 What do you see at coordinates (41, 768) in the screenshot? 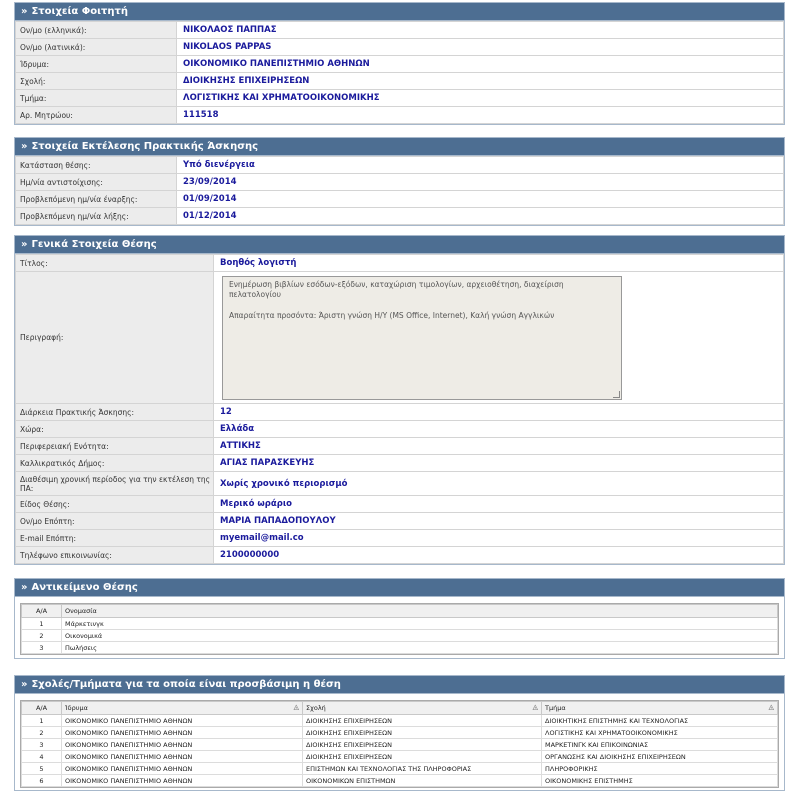
I see `row-number: 5` at bounding box center [41, 768].